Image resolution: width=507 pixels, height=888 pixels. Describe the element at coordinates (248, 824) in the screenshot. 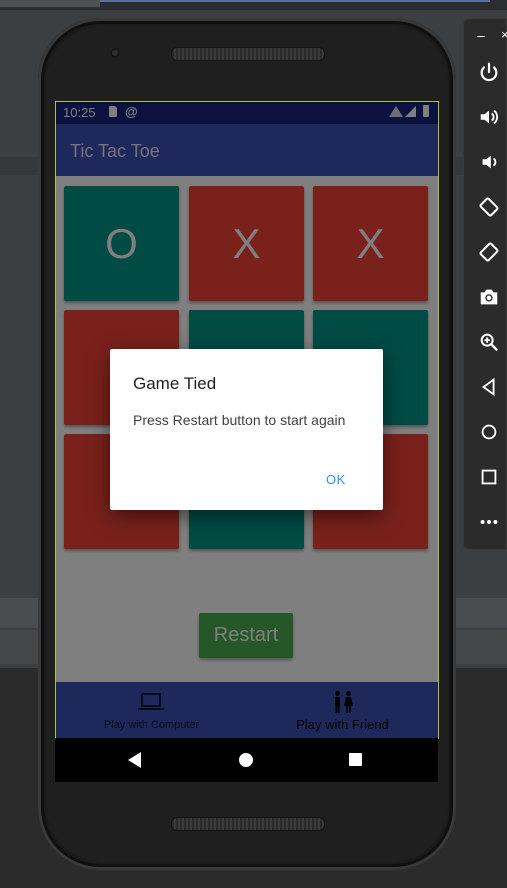

I see `bottom-speaker` at that location.